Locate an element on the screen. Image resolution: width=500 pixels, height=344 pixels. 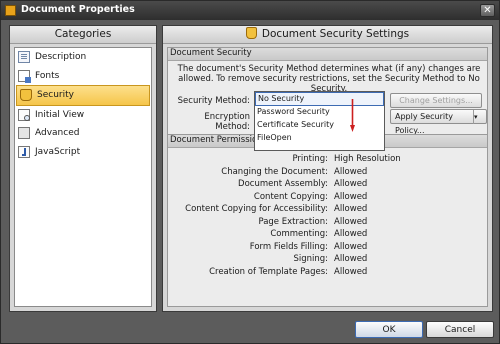
category-javascript: JavaScript is located at coordinates (83, 152).